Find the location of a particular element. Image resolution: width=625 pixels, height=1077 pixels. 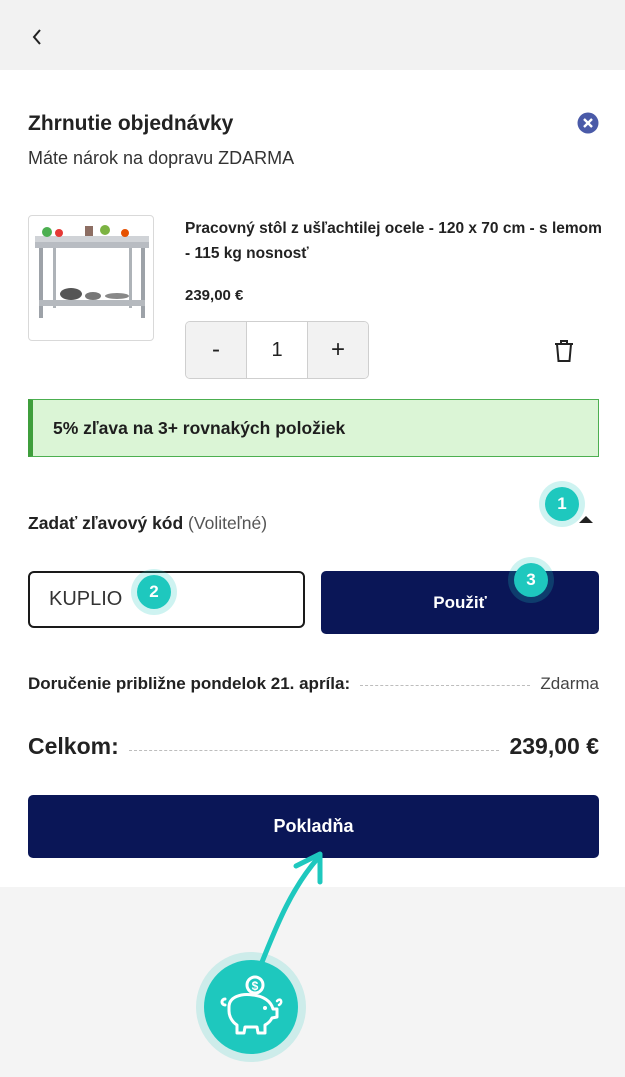

discount-code-label: Zadať zľavový kód (Voliteľné) is located at coordinates (147, 523).